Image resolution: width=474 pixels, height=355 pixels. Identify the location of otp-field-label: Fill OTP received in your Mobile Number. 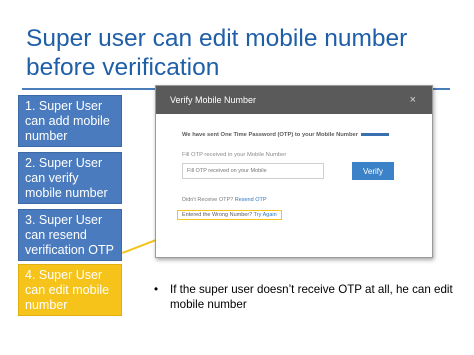
(234, 155).